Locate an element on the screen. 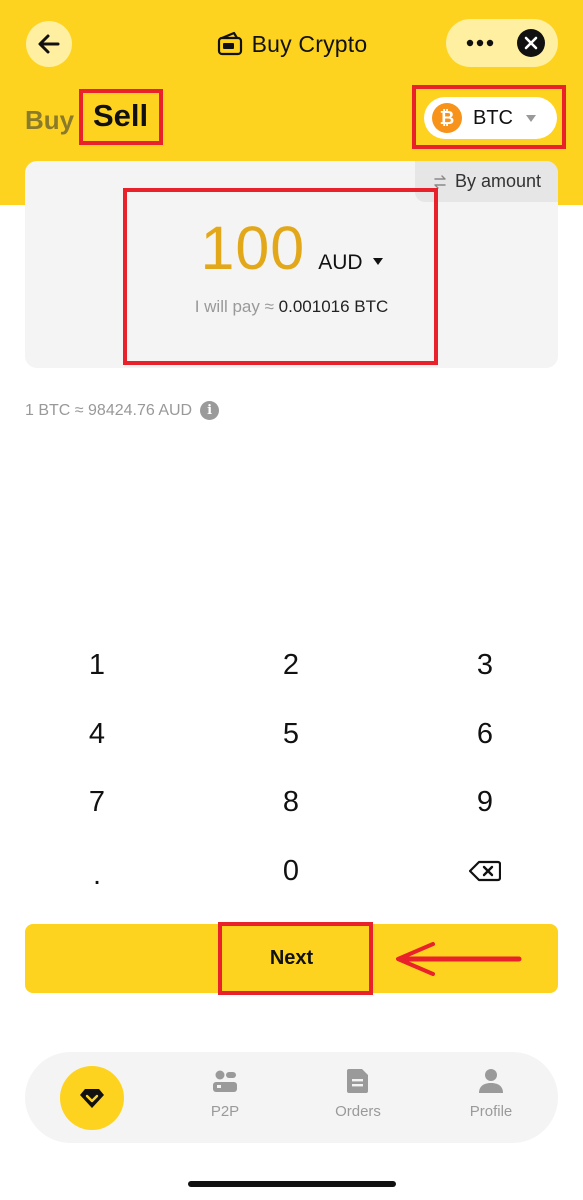 The height and width of the screenshot is (1200, 583). nav-profile: Profile is located at coordinates (491, 1094).